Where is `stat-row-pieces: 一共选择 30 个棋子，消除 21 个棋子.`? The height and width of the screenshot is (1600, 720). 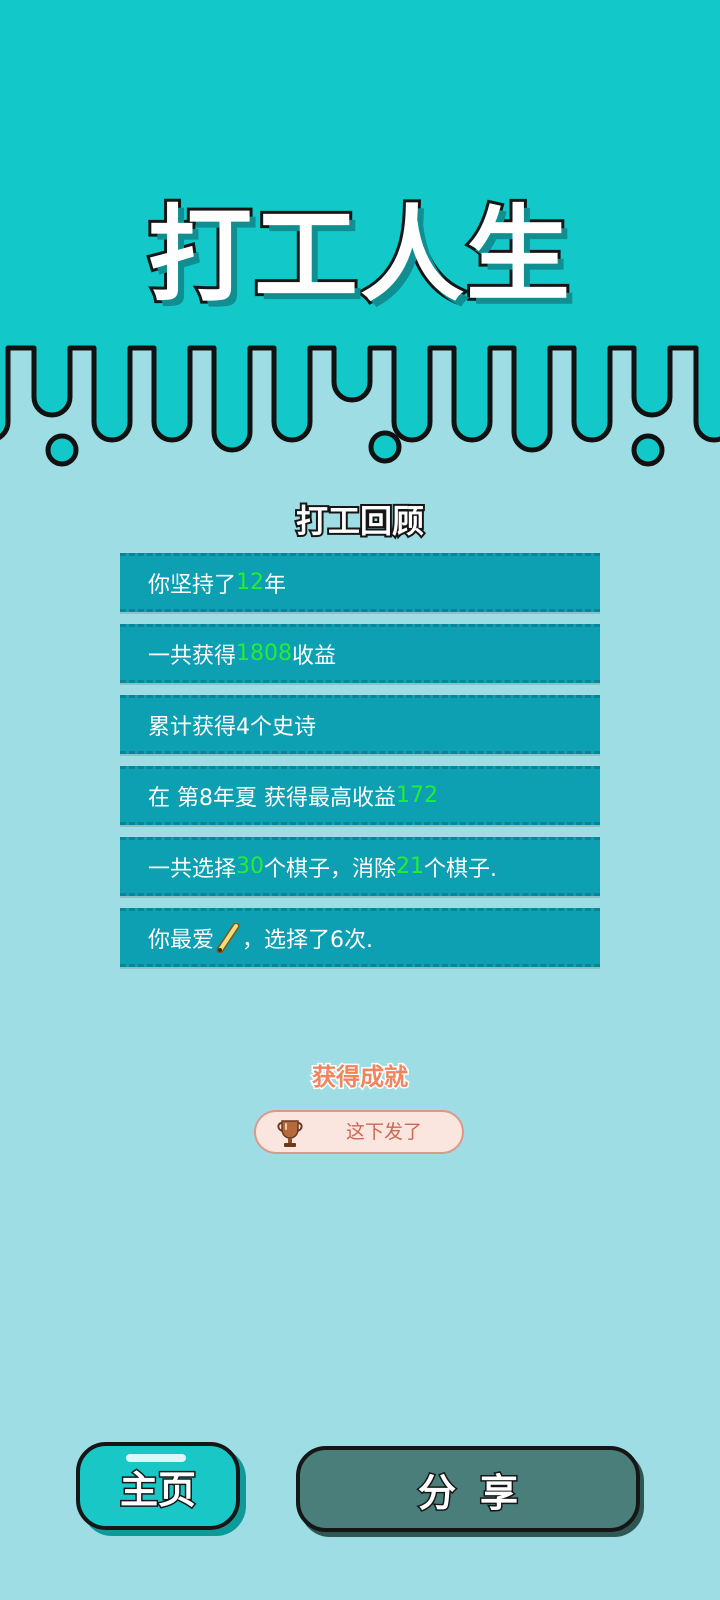 stat-row-pieces: 一共选择 30 个棋子，消除 21 个棋子. is located at coordinates (360, 866).